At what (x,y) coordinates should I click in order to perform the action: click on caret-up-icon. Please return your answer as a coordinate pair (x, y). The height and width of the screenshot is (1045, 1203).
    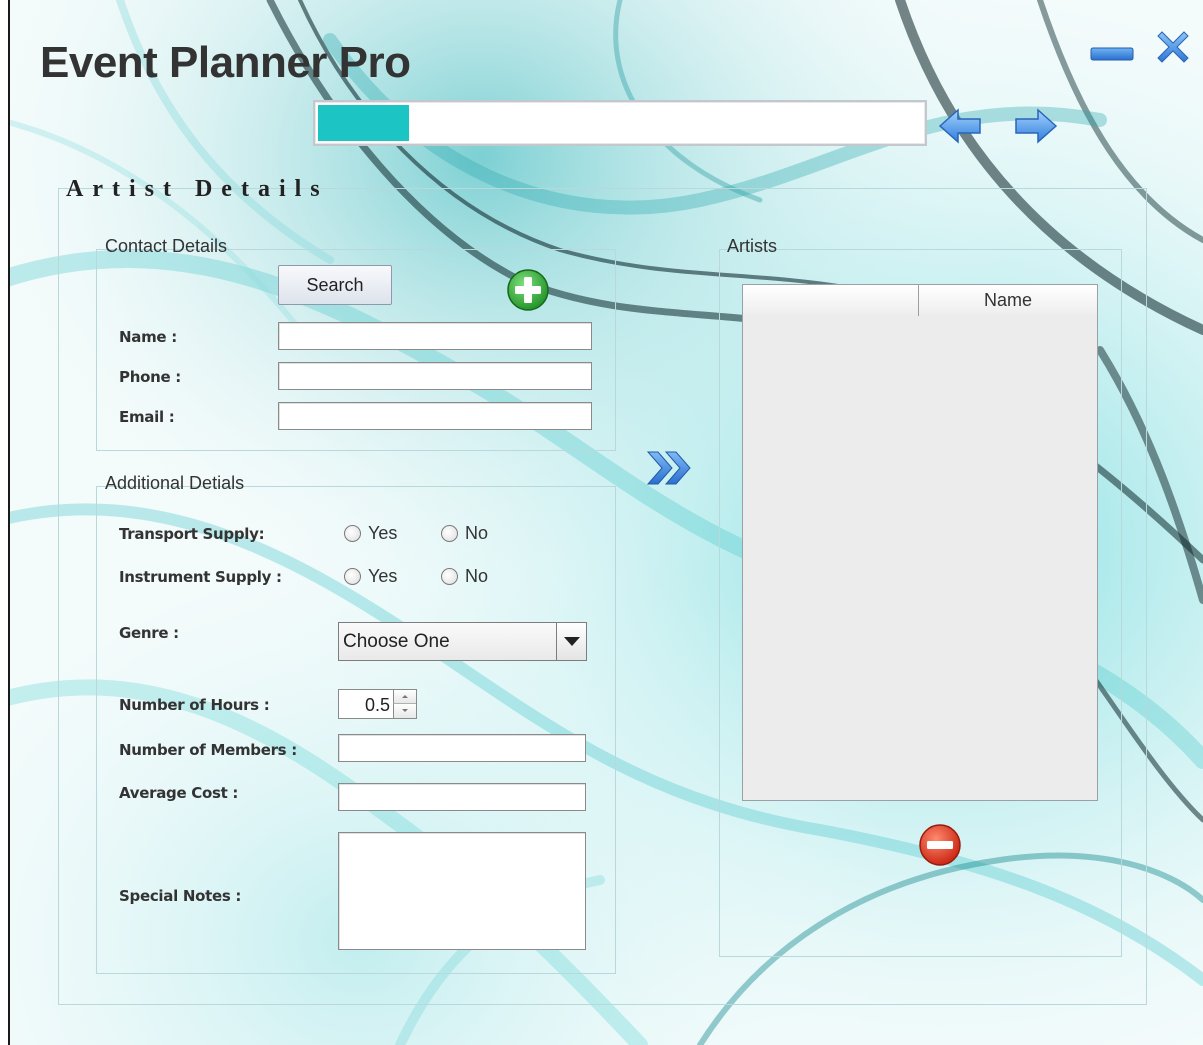
    Looking at the image, I should click on (405, 696).